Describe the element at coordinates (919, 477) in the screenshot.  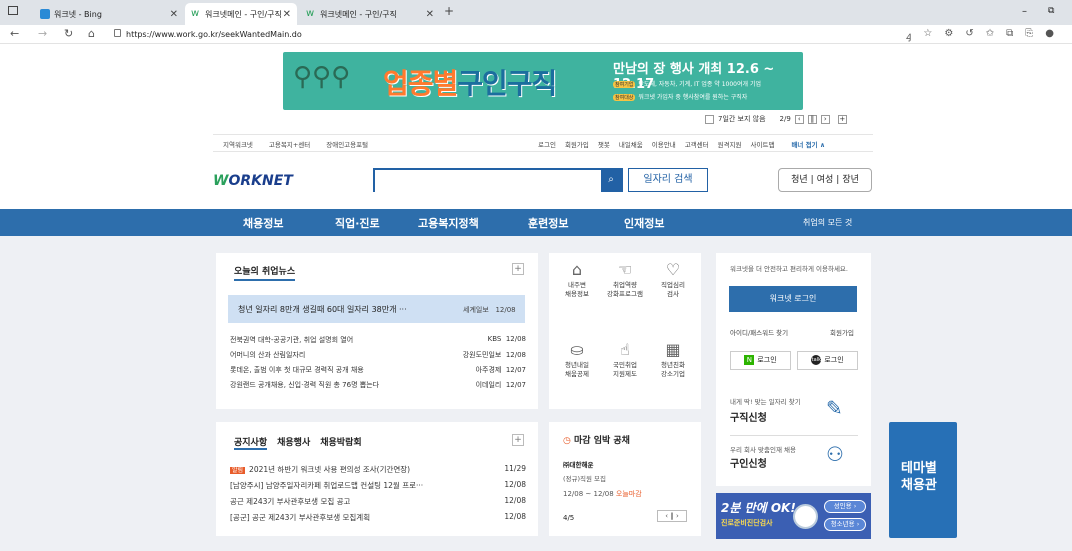
I see `theme-label: 테마별 채용관` at that location.